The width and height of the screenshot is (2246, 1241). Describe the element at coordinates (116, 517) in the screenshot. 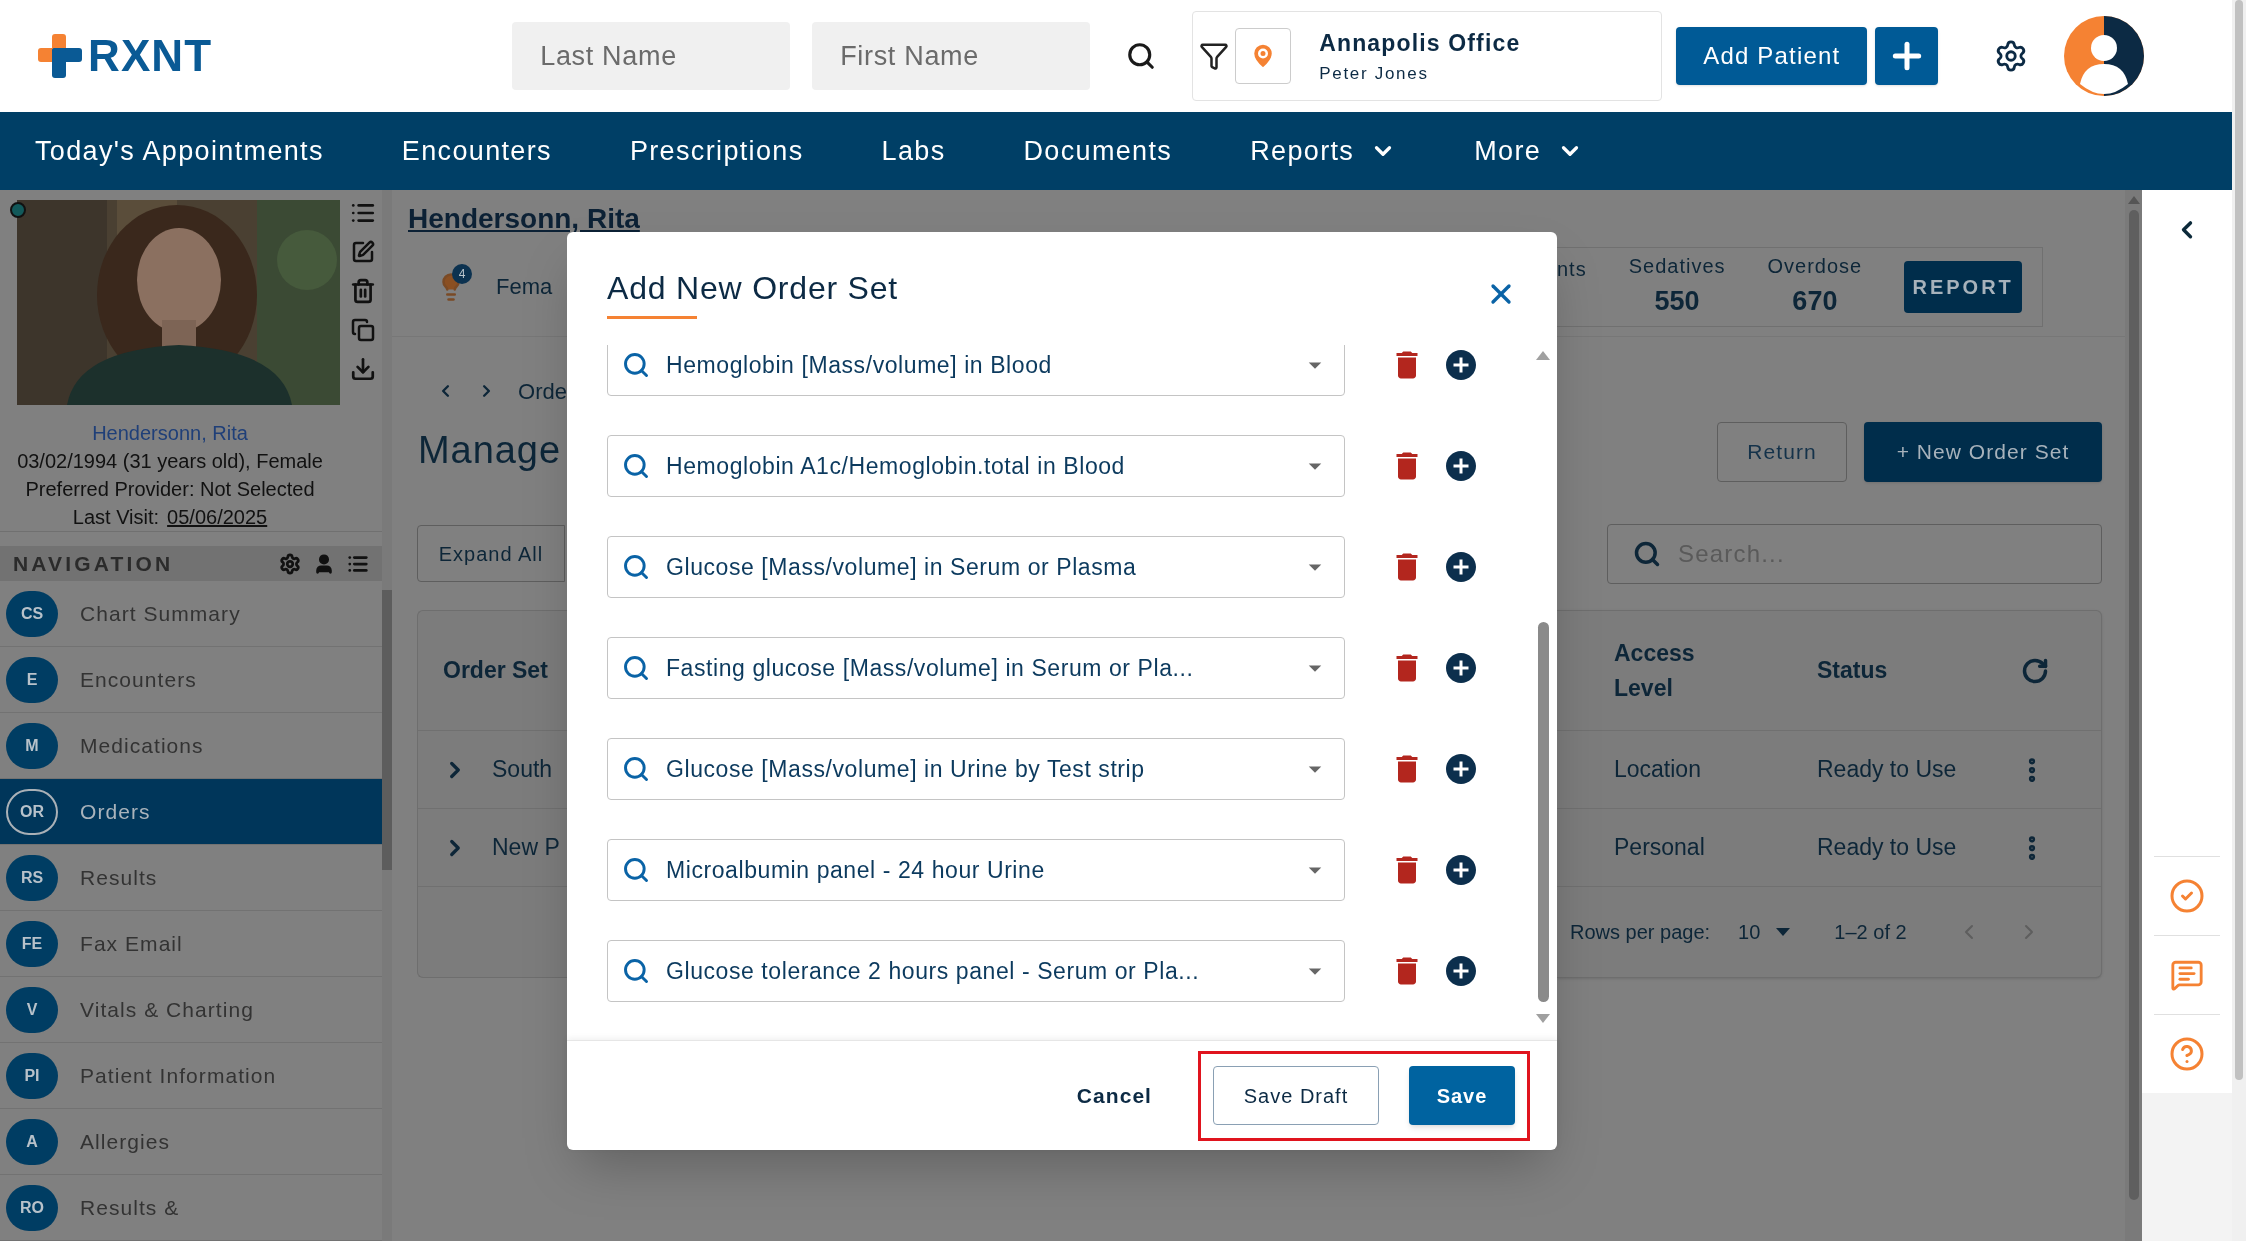

I see `last-visit-label: Last Visit:` at that location.